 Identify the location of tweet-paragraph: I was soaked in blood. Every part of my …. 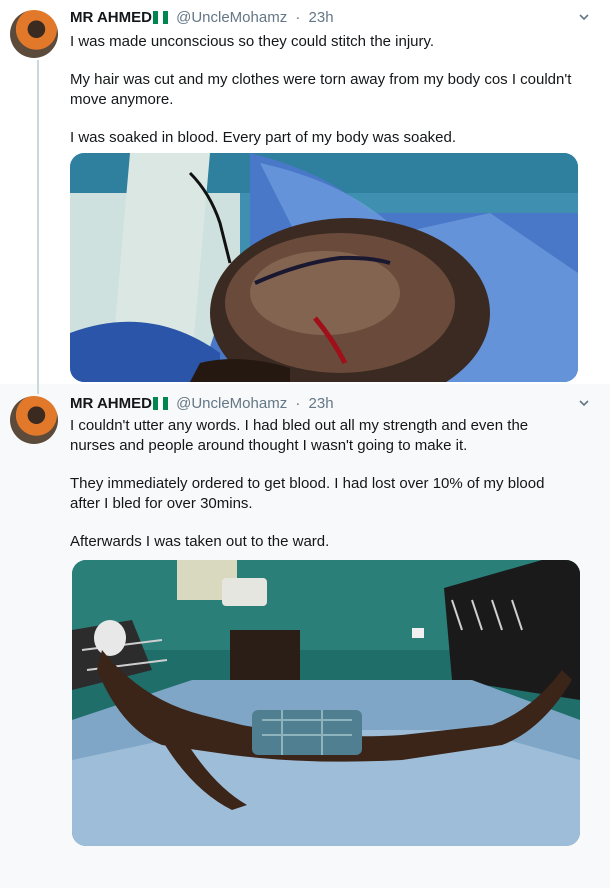
(263, 137).